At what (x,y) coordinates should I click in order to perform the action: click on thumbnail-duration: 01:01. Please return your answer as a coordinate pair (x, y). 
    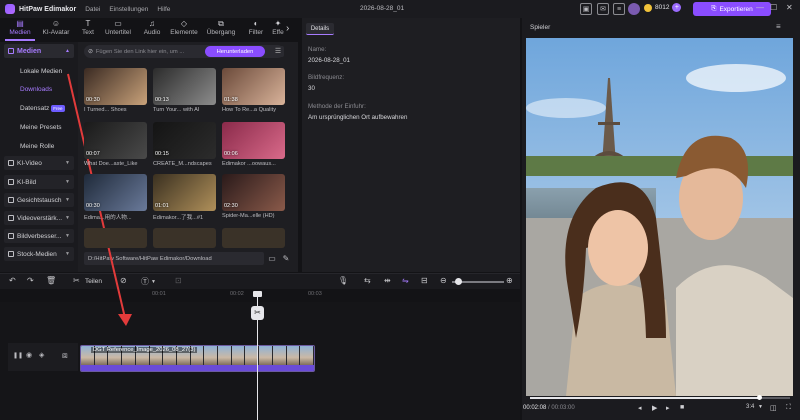
    Looking at the image, I should click on (162, 206).